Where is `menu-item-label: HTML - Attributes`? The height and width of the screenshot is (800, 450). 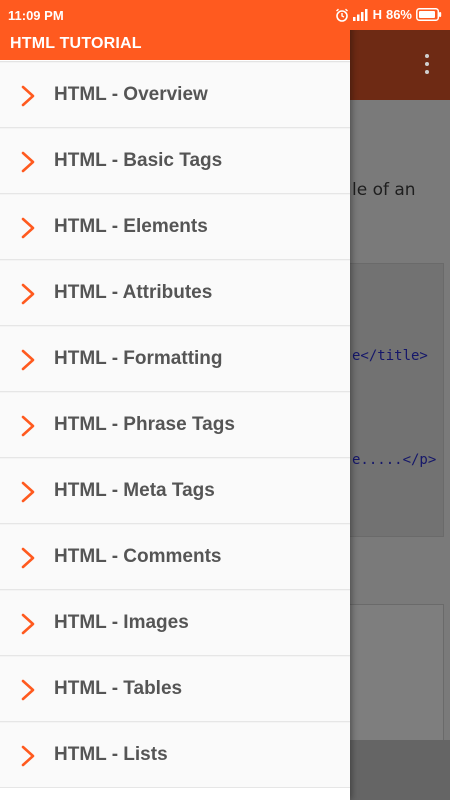 menu-item-label: HTML - Attributes is located at coordinates (133, 292).